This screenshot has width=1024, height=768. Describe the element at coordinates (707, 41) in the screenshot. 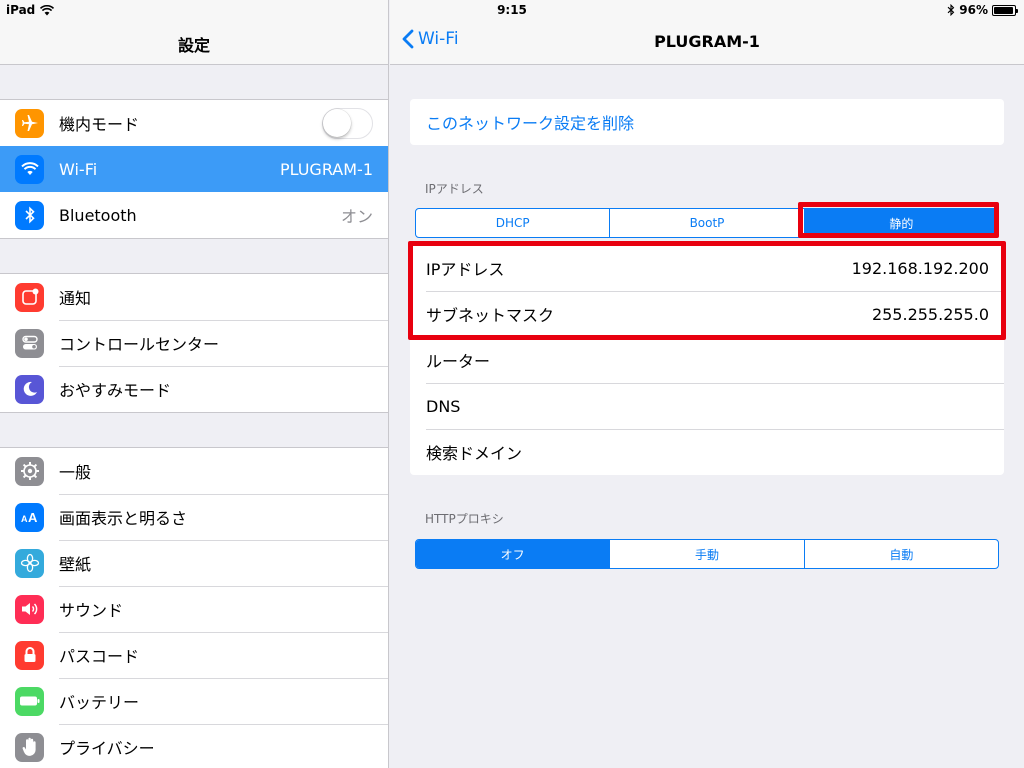

I see `network-title: PLUGRAM-1` at that location.